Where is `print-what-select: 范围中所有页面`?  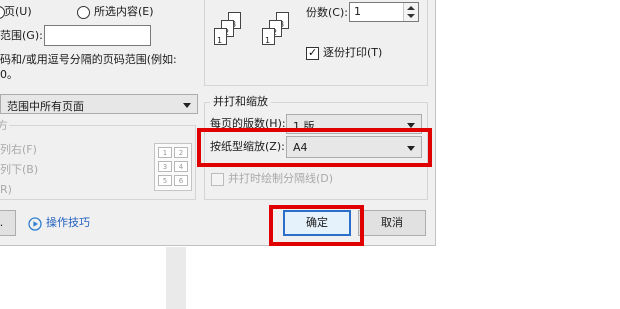 print-what-select: 范围中所有页面 is located at coordinates (99, 104).